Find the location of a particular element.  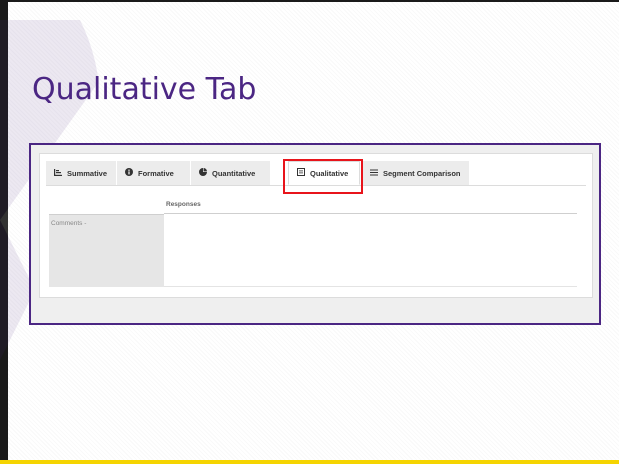

tab-summative: Summative is located at coordinates (81, 173).